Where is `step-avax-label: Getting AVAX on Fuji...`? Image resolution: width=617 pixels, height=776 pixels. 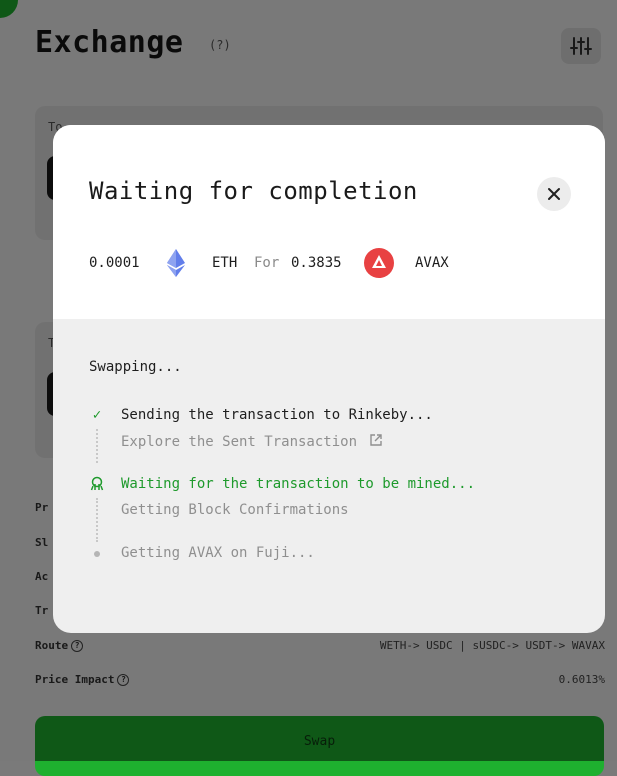
step-avax-label: Getting AVAX on Fuji... is located at coordinates (218, 553).